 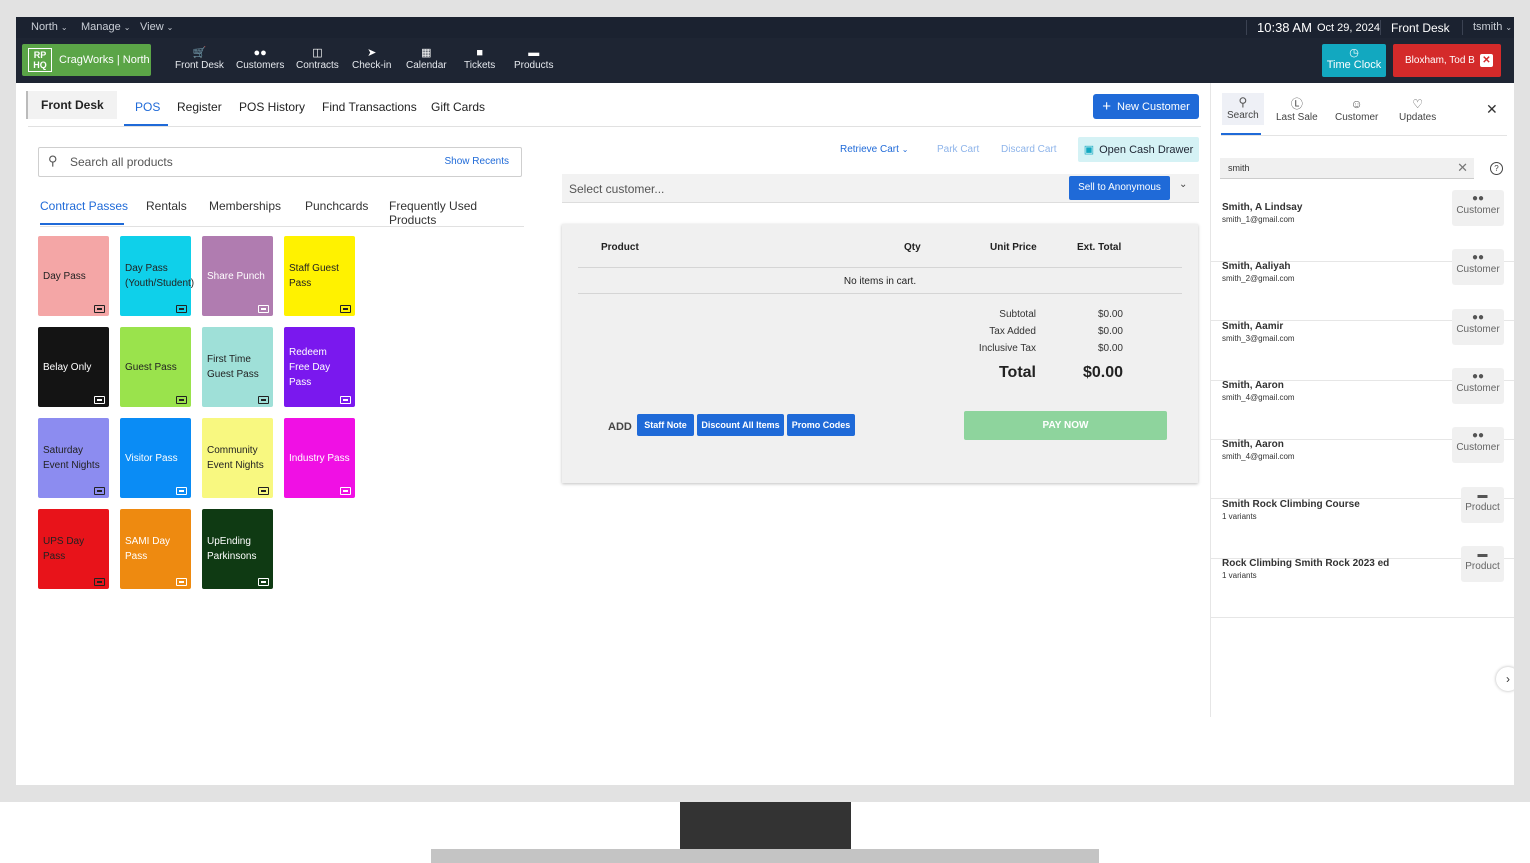 What do you see at coordinates (73, 458) in the screenshot?
I see `product-tile: Saturday Event Nights` at bounding box center [73, 458].